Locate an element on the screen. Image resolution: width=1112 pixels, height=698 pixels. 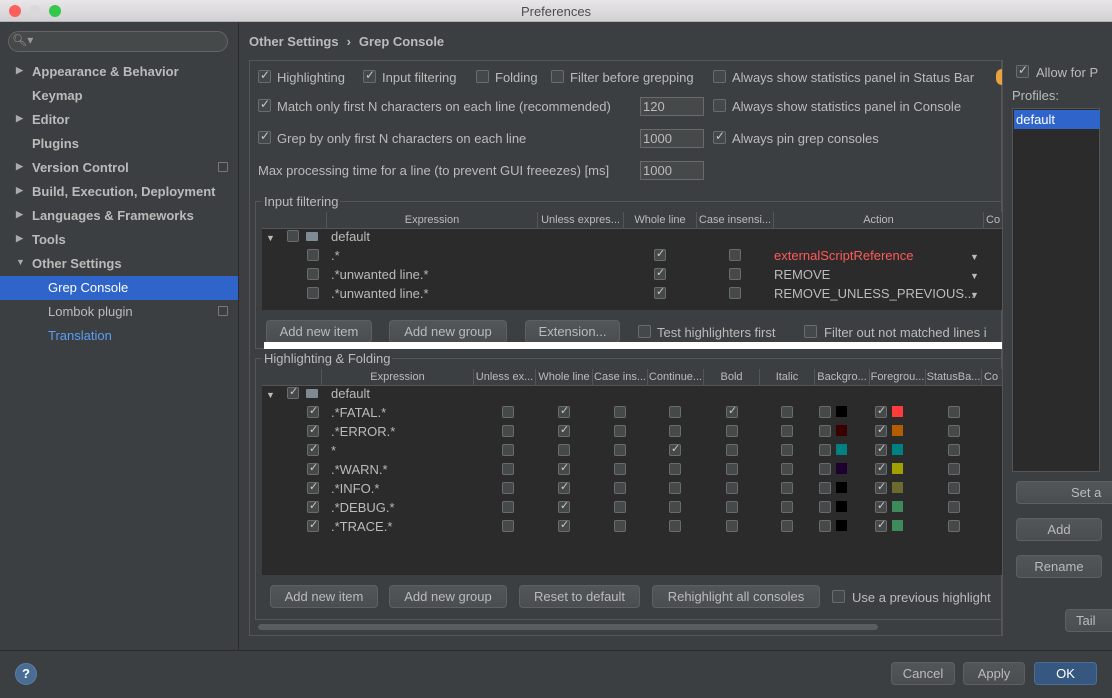
sidebar-item-grep-console: Grep Console is located at coordinates (119, 288).